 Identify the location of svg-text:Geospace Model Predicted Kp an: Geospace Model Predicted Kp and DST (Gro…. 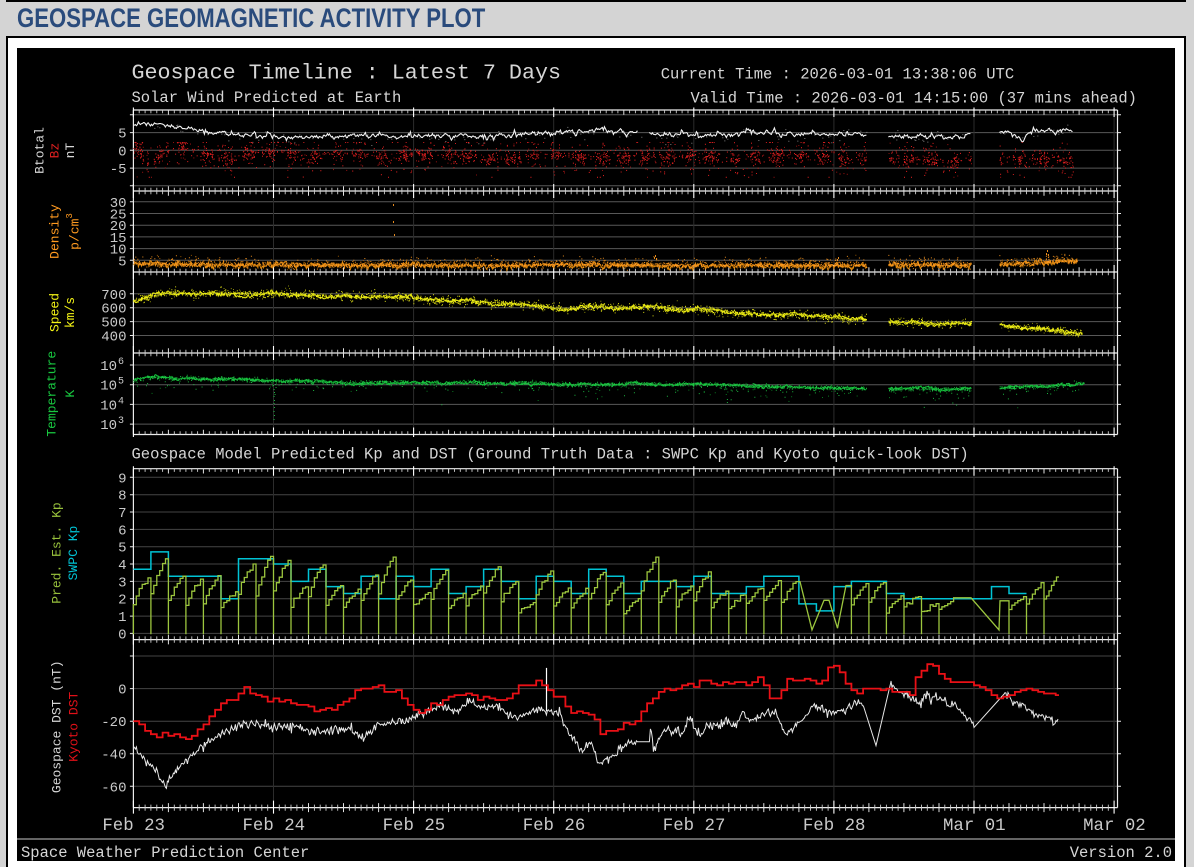
(550, 455).